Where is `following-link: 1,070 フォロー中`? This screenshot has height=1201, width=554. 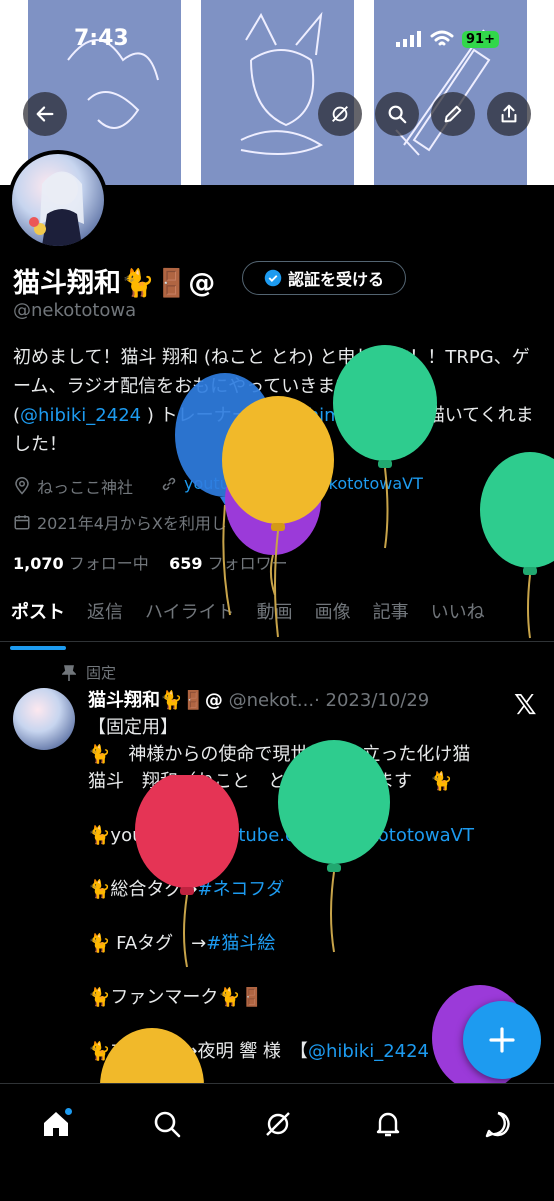
following-link: 1,070 フォロー中 is located at coordinates (81, 563).